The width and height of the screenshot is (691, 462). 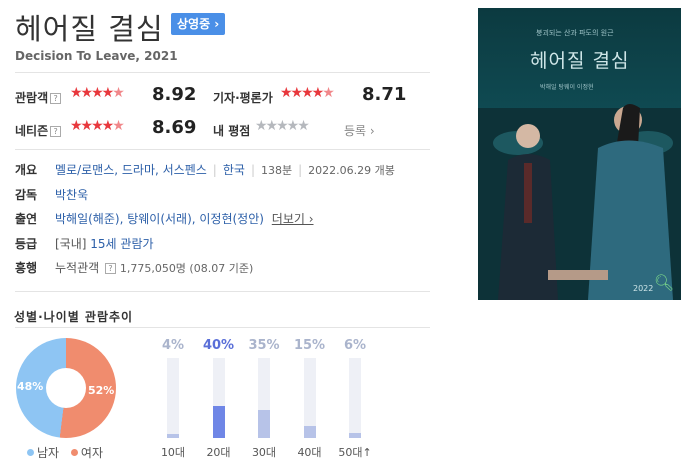 I want to click on genre-link: 멜로/로맨스, 드라마, 서스펜스, so click(x=131, y=170).